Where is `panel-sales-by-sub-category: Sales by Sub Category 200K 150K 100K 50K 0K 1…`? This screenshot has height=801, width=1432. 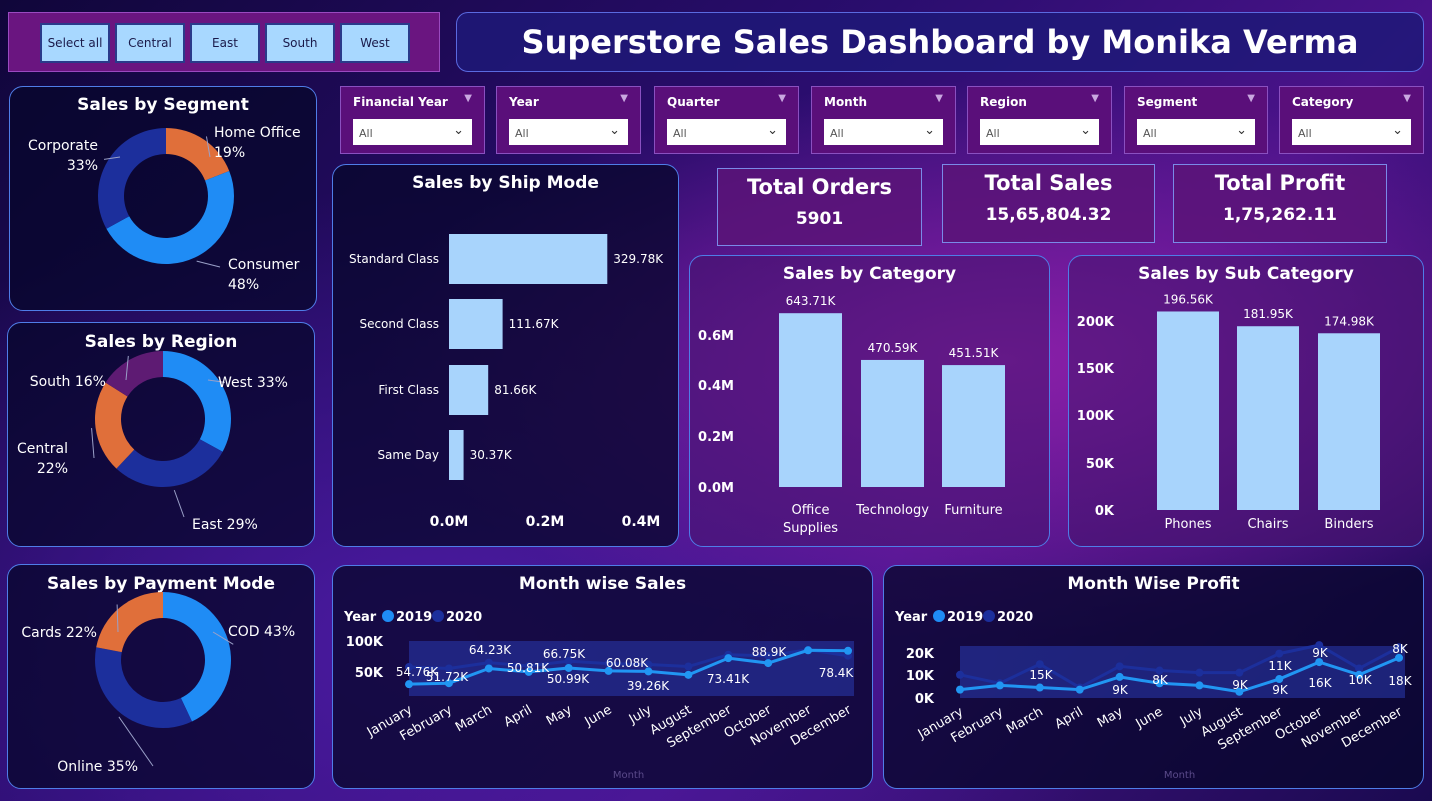 panel-sales-by-sub-category: Sales by Sub Category 200K 150K 100K 50K 0K 1… is located at coordinates (1246, 401).